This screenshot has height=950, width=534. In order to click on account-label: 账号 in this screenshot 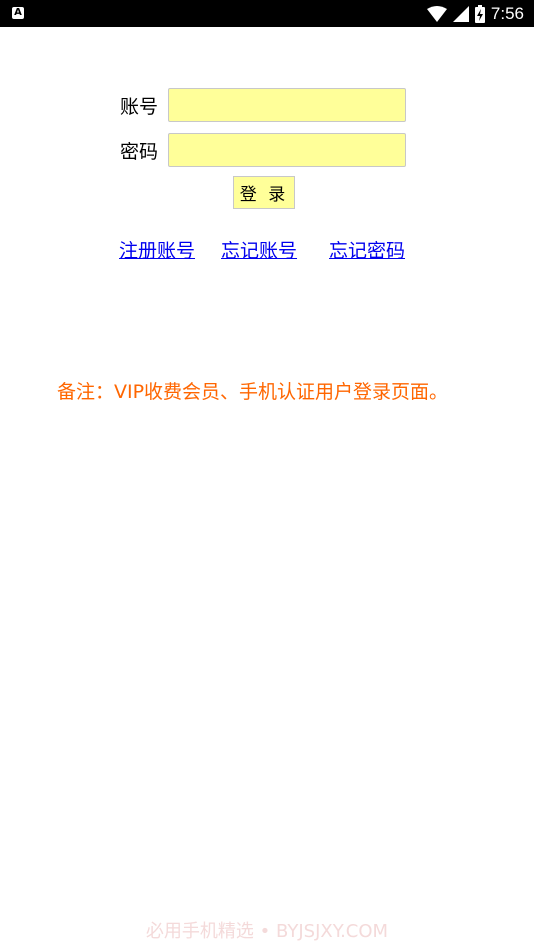, I will do `click(139, 106)`.